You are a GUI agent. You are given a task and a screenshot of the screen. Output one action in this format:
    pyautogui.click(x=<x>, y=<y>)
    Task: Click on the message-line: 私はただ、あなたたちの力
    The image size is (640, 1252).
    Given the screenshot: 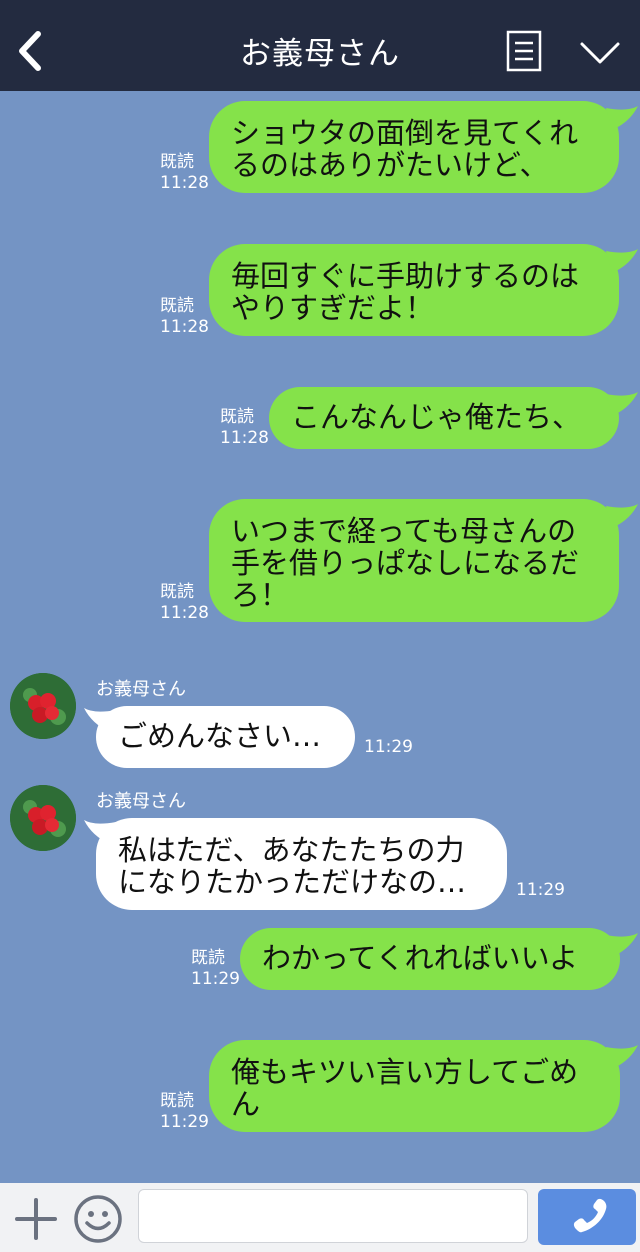 What is the action you would take?
    pyautogui.click(x=291, y=850)
    